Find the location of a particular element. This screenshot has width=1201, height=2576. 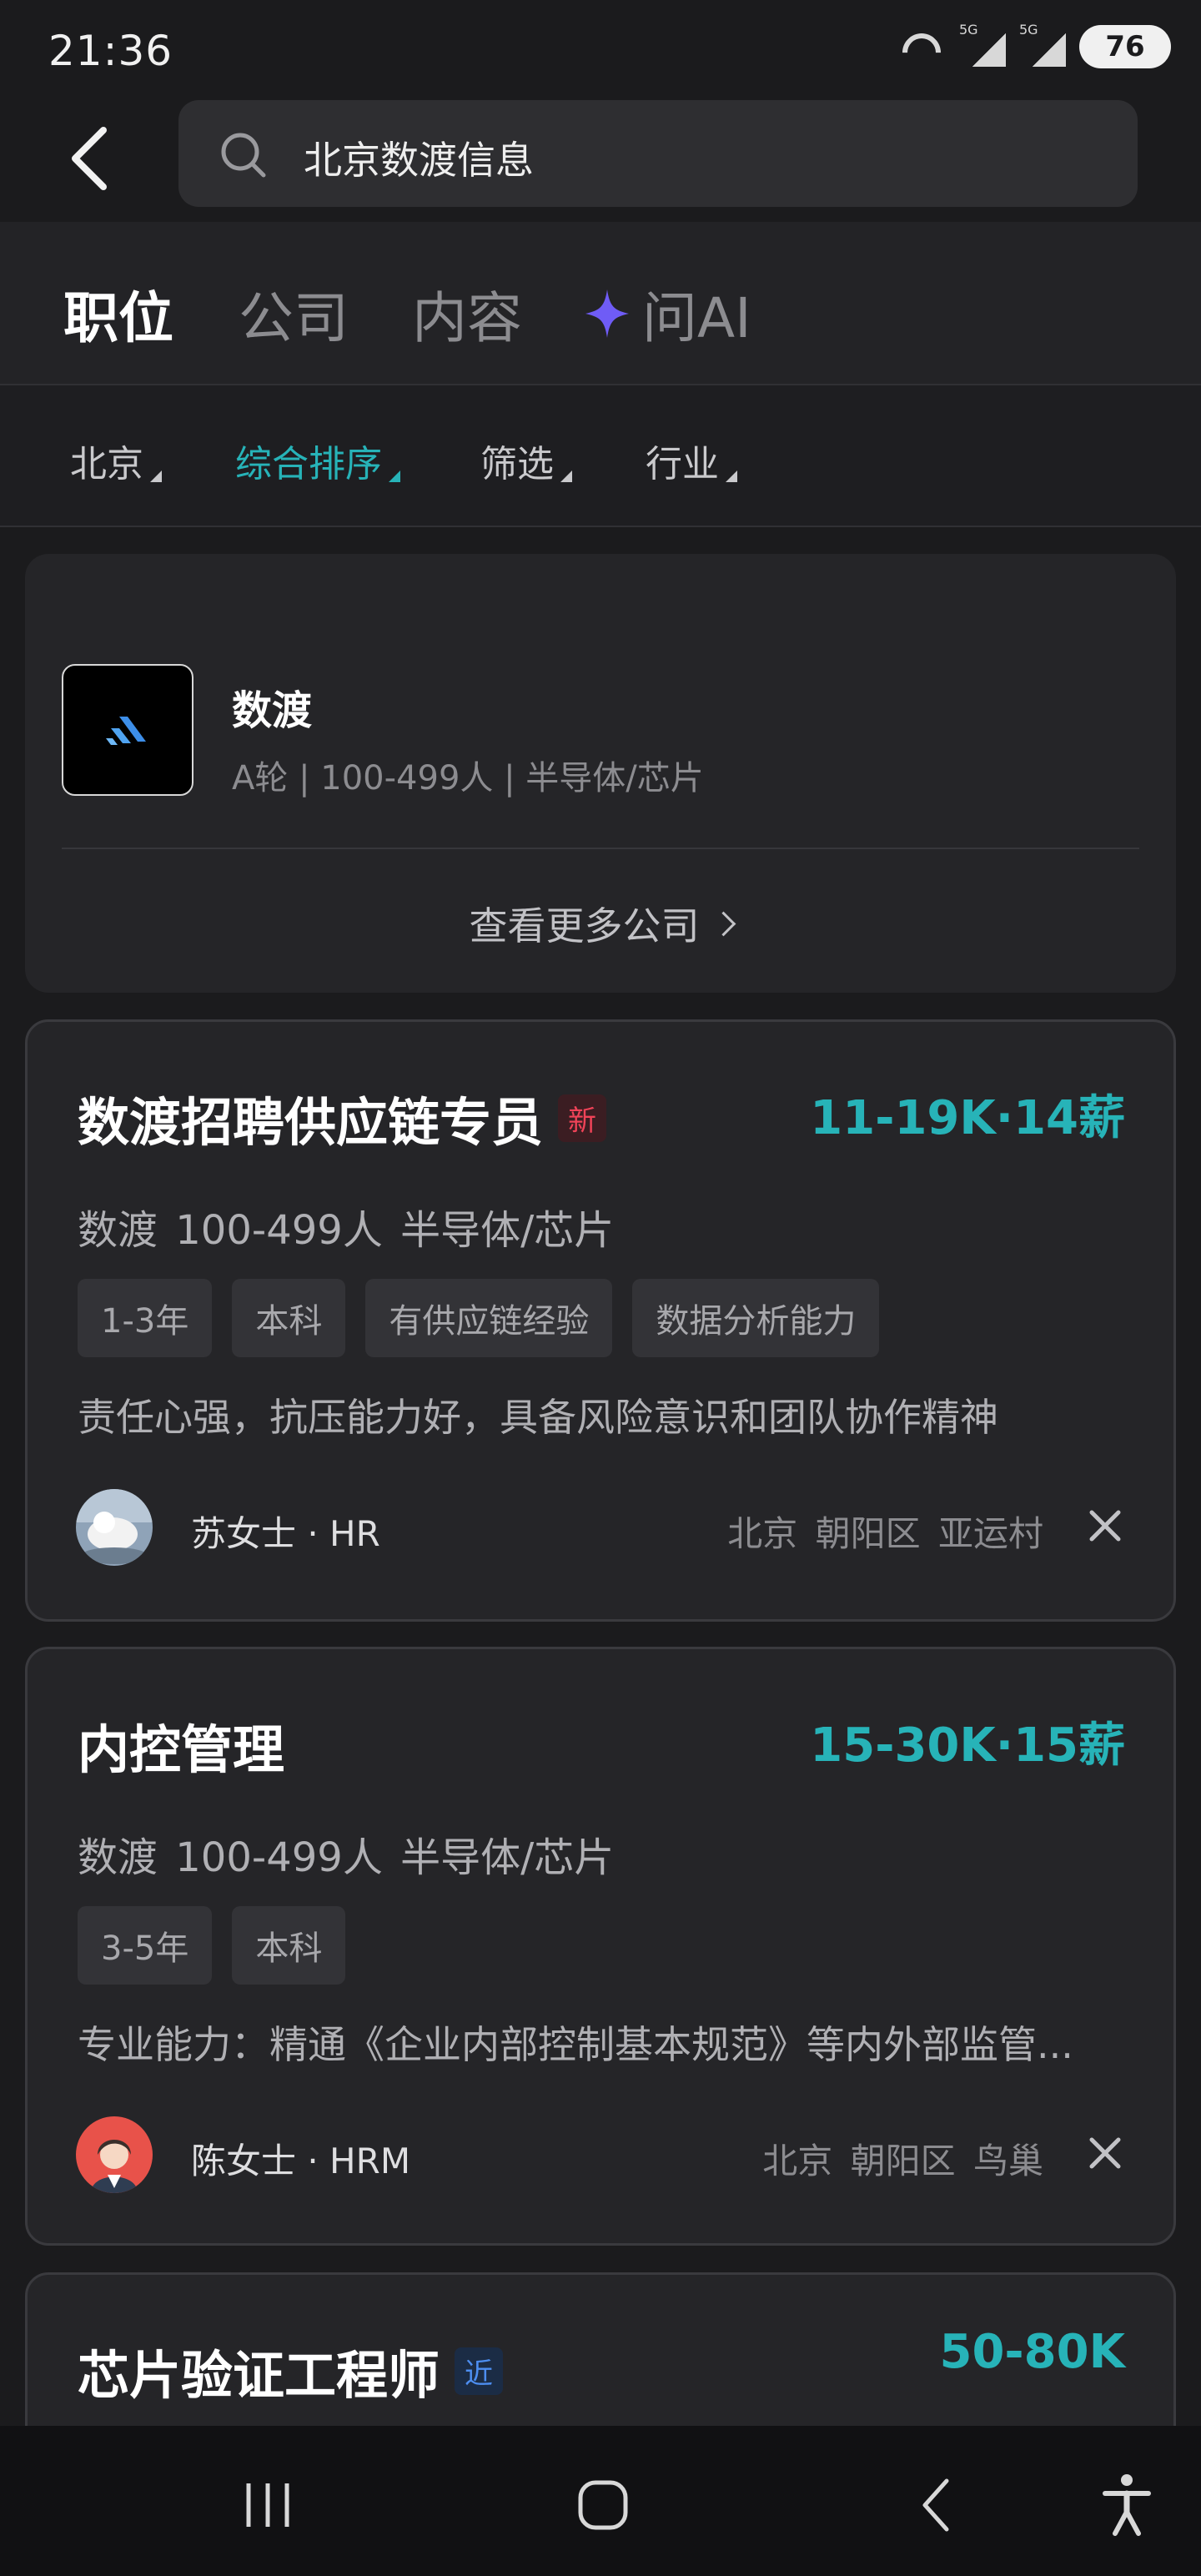

back-arrow-icon is located at coordinates (90, 158).